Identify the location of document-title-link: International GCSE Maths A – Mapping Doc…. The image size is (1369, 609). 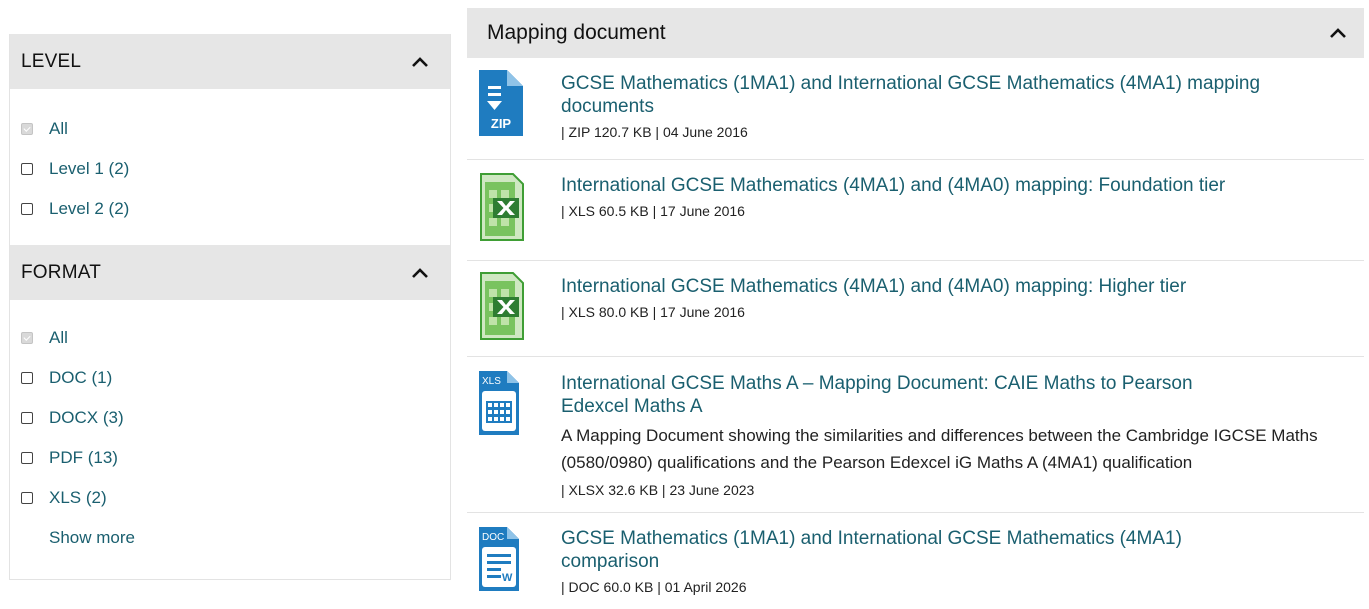
(911, 395).